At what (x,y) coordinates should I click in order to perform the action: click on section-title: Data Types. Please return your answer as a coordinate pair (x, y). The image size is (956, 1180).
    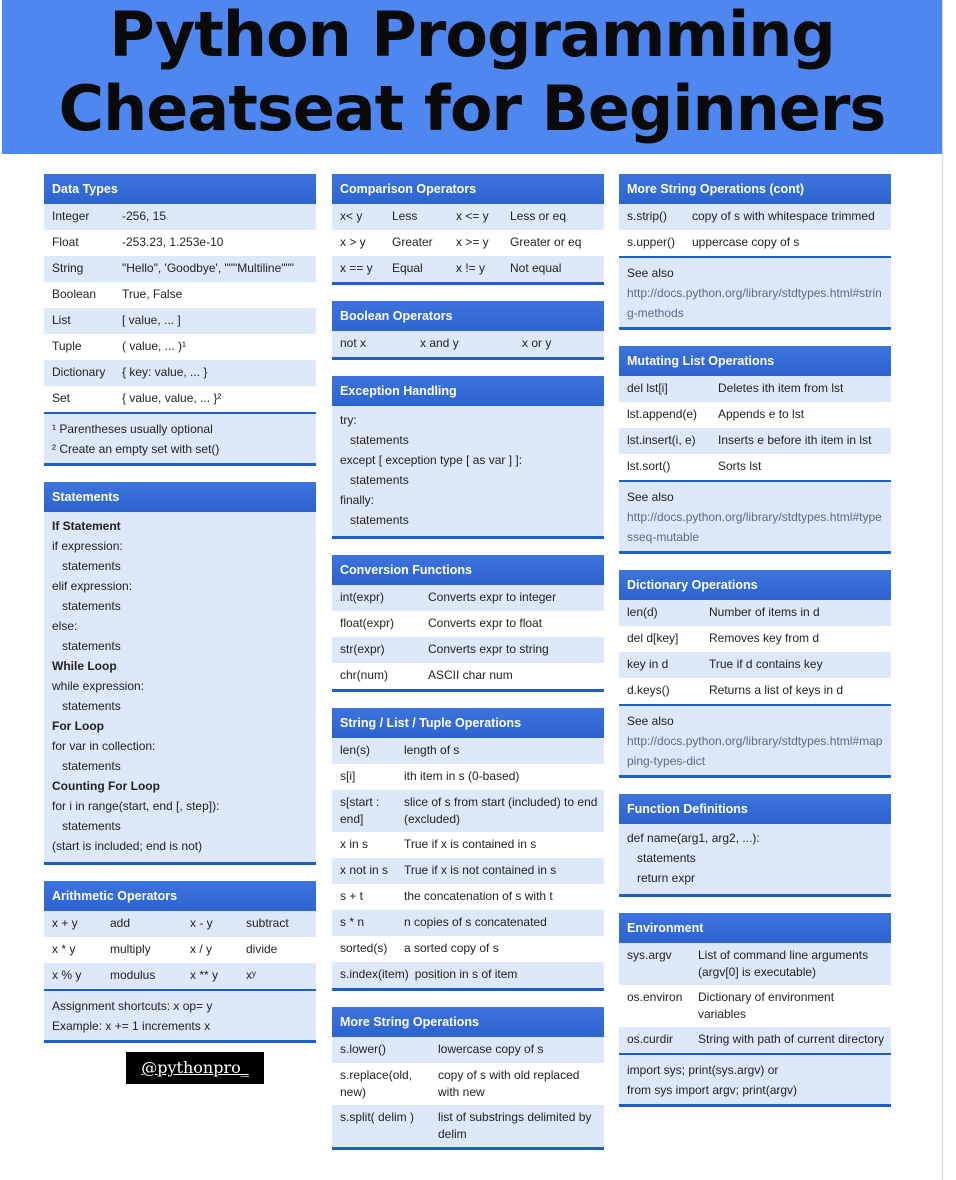
    Looking at the image, I should click on (180, 189).